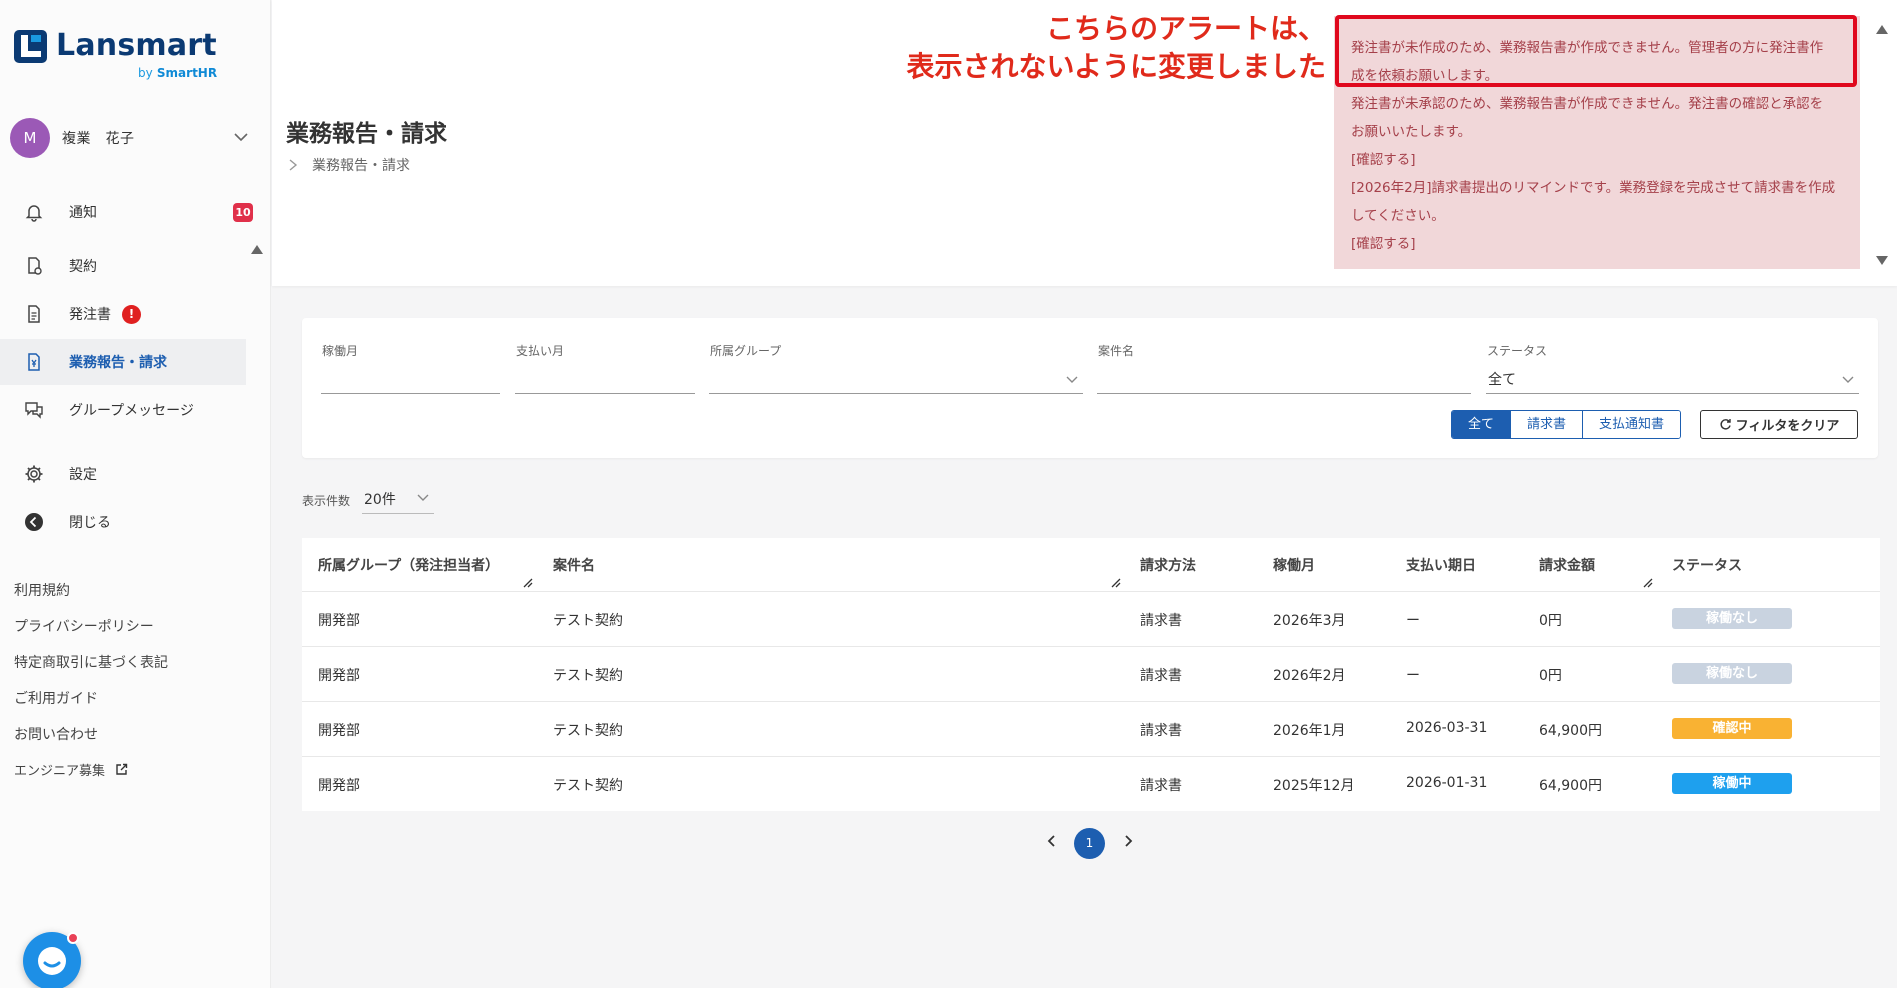  Describe the element at coordinates (84, 626) in the screenshot. I see `privacy-link: プライバシーポリシー` at that location.